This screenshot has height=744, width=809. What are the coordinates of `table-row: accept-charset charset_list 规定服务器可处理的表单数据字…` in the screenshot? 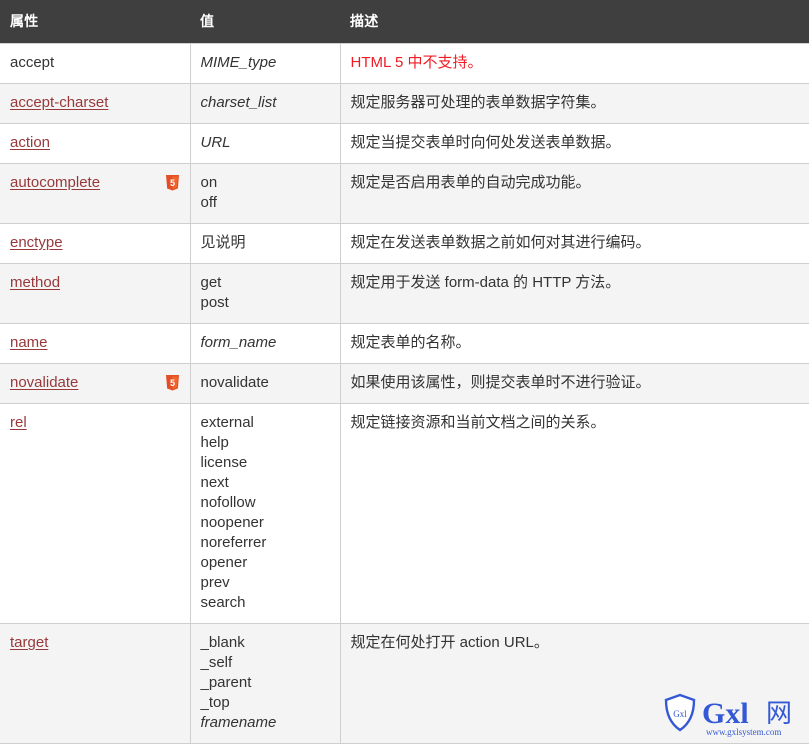 It's located at (404, 103).